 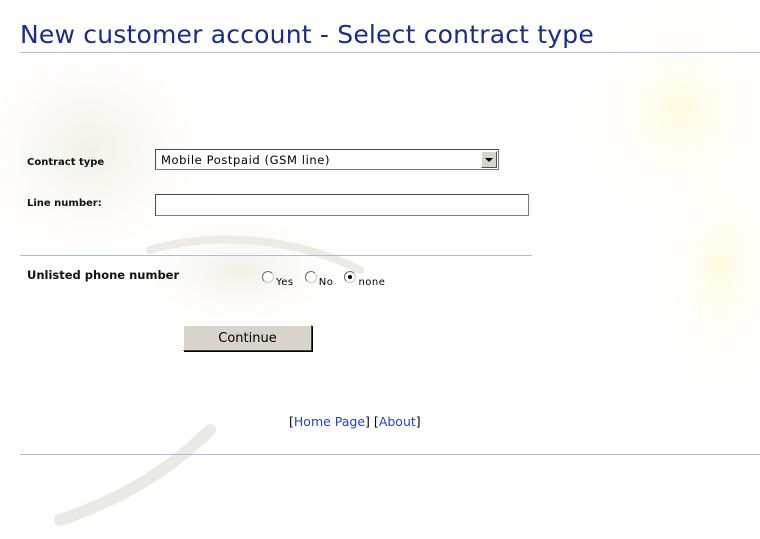 I want to click on line-number-input, so click(x=342, y=205).